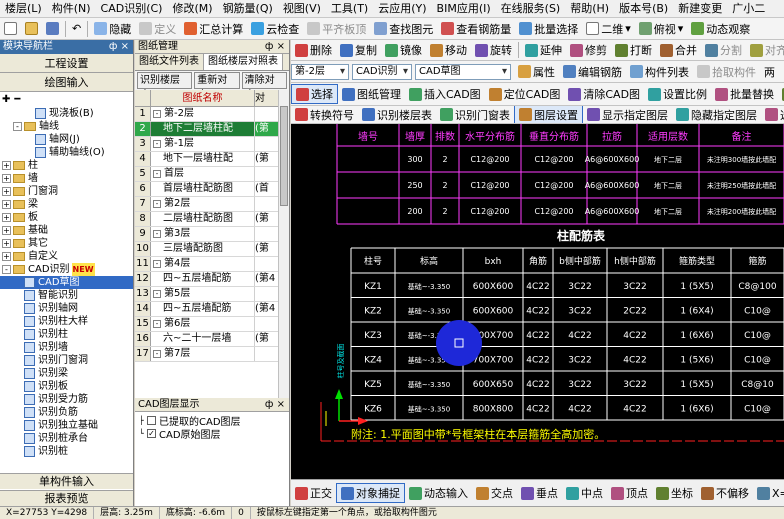 This screenshot has width=784, height=519. I want to click on tree-item: + 门窗洞, so click(66, 191).